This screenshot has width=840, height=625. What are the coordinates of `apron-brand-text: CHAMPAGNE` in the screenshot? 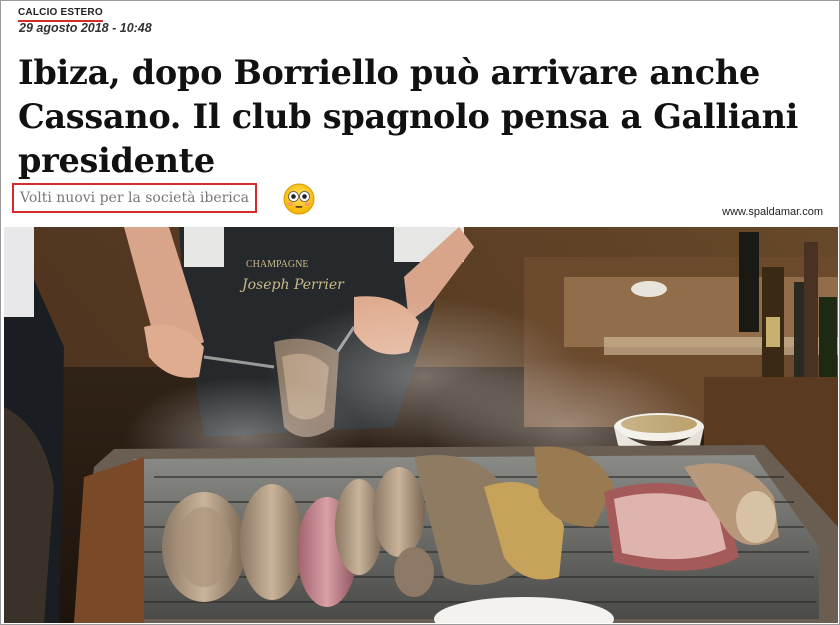 It's located at (277, 264).